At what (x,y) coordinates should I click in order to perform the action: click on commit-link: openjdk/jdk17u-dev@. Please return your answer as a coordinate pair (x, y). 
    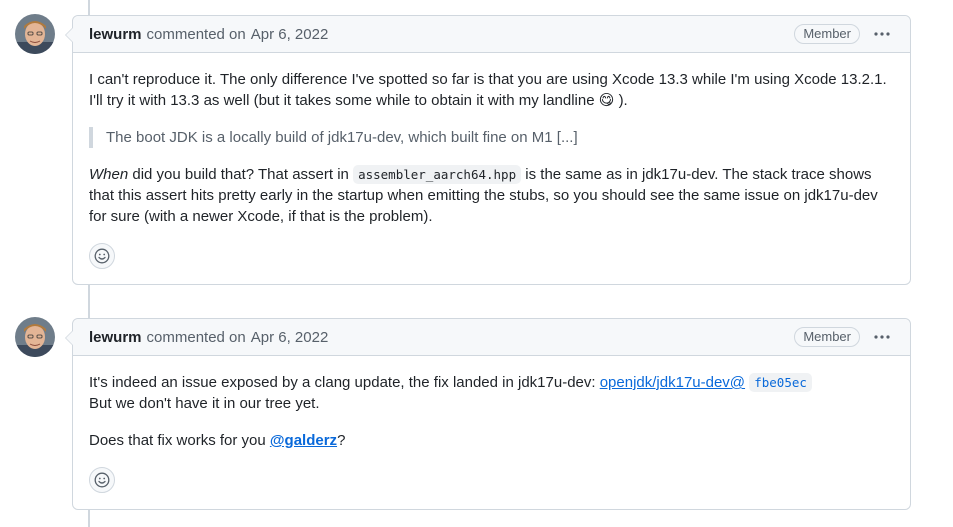
    Looking at the image, I should click on (672, 382).